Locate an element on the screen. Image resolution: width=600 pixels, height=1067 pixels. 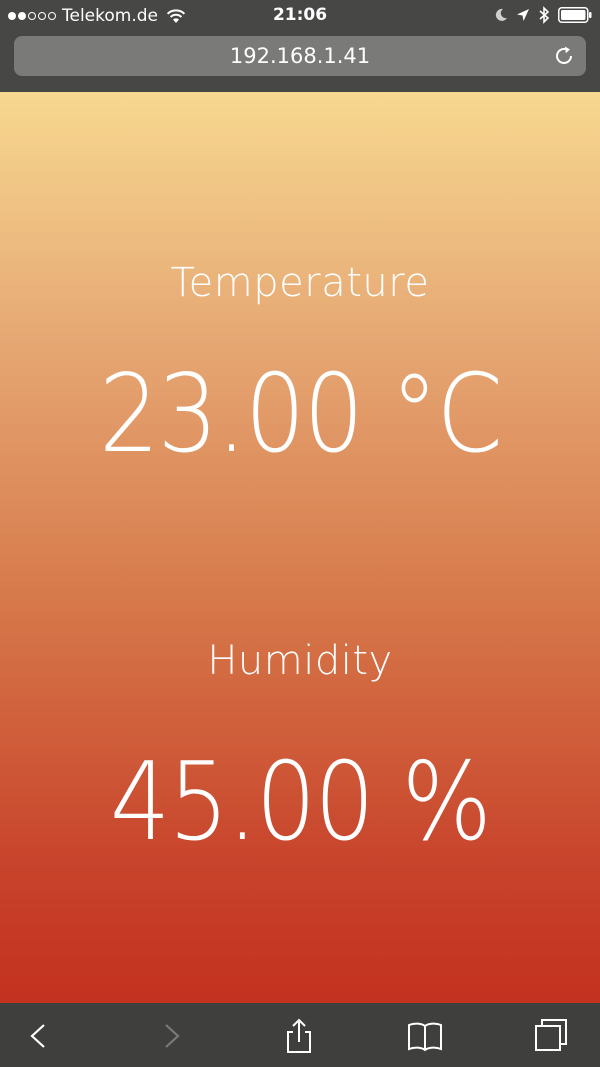
browser-toolbar is located at coordinates (300, 1035).